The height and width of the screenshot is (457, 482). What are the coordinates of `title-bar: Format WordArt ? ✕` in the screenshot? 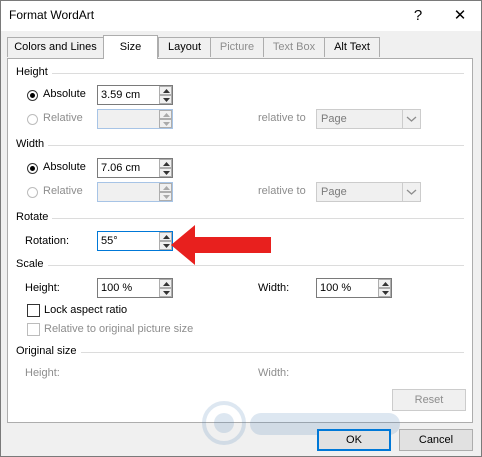 It's located at (241, 16).